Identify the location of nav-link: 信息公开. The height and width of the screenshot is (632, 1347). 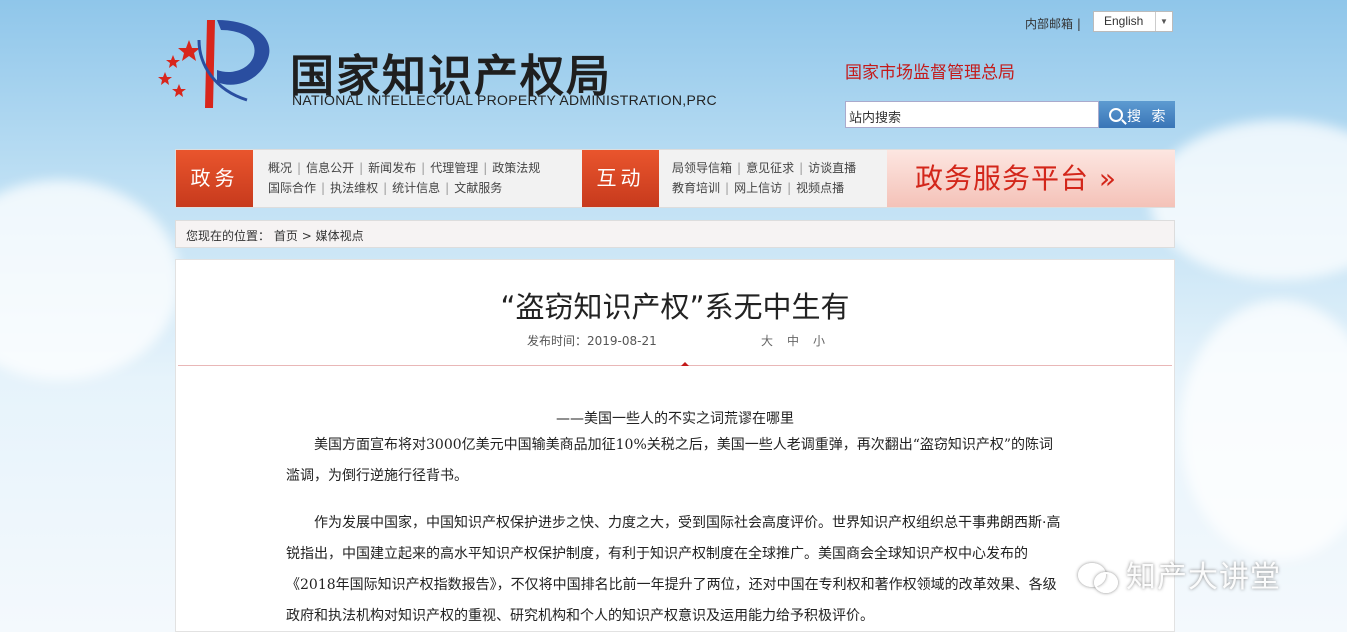
(330, 168).